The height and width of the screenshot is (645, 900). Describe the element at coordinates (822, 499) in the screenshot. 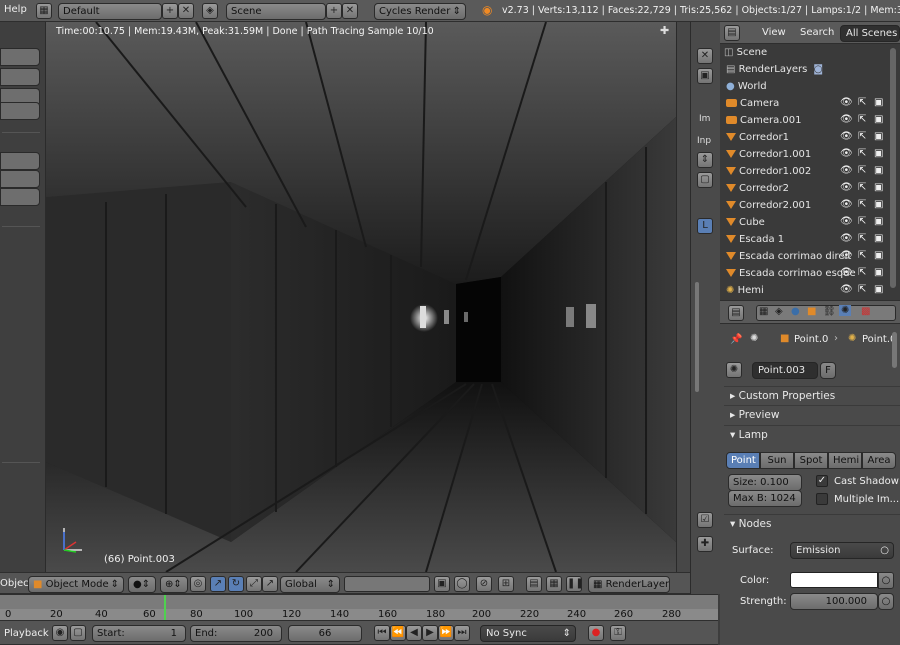

I see `multiple-importance-checkbox` at that location.